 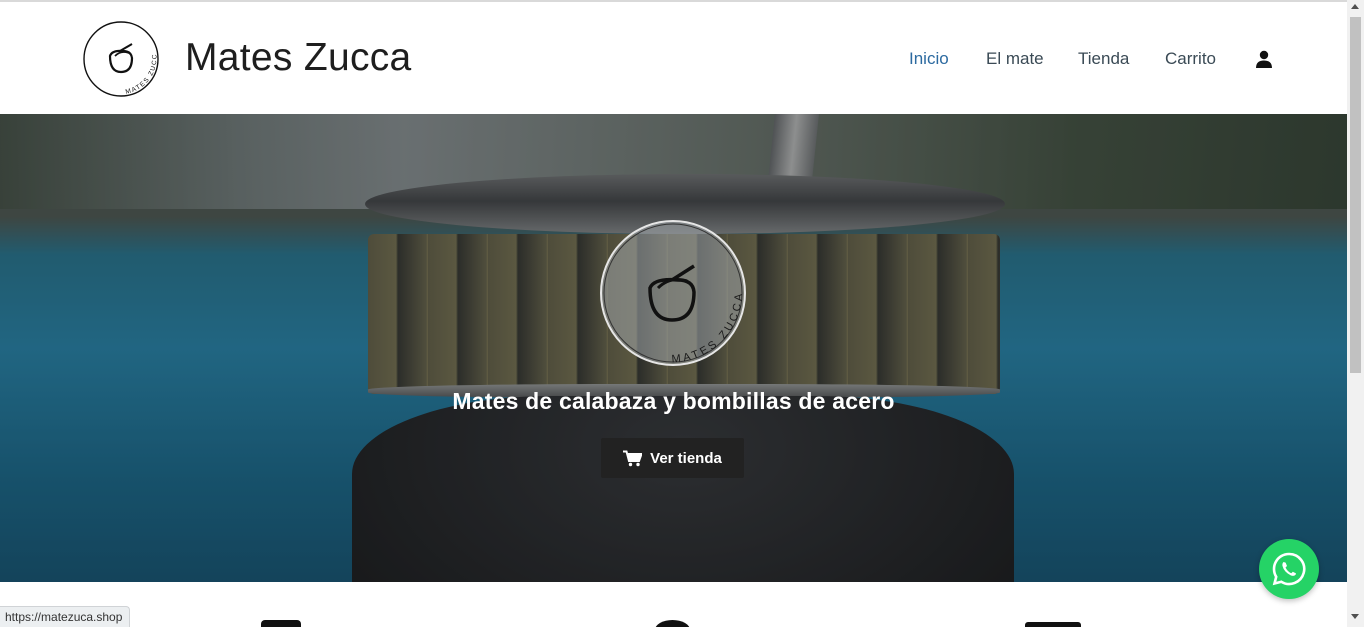 What do you see at coordinates (673, 293) in the screenshot?
I see `hero-logo: MATES ZUCCA` at bounding box center [673, 293].